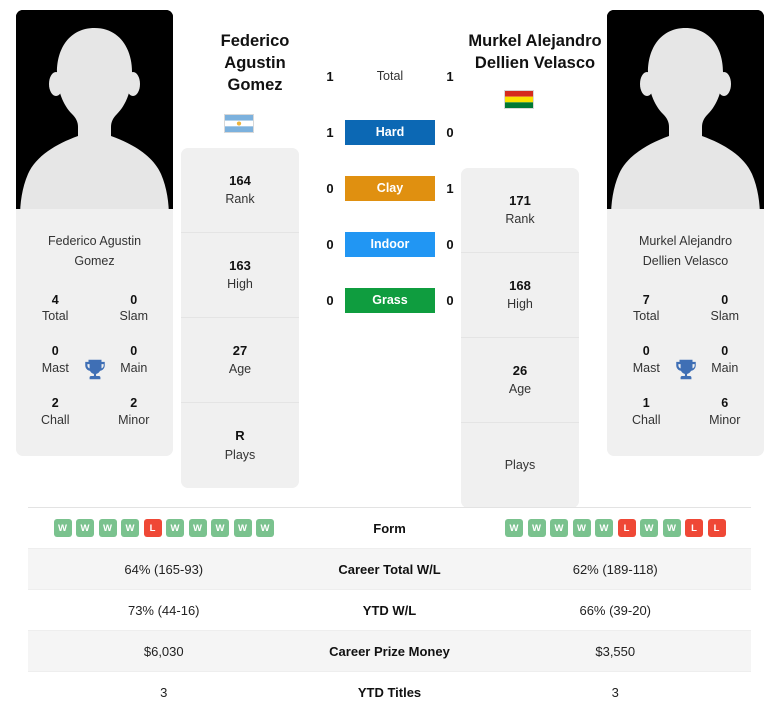 The image size is (779, 719). I want to click on stat-value-left: 3, so click(164, 692).